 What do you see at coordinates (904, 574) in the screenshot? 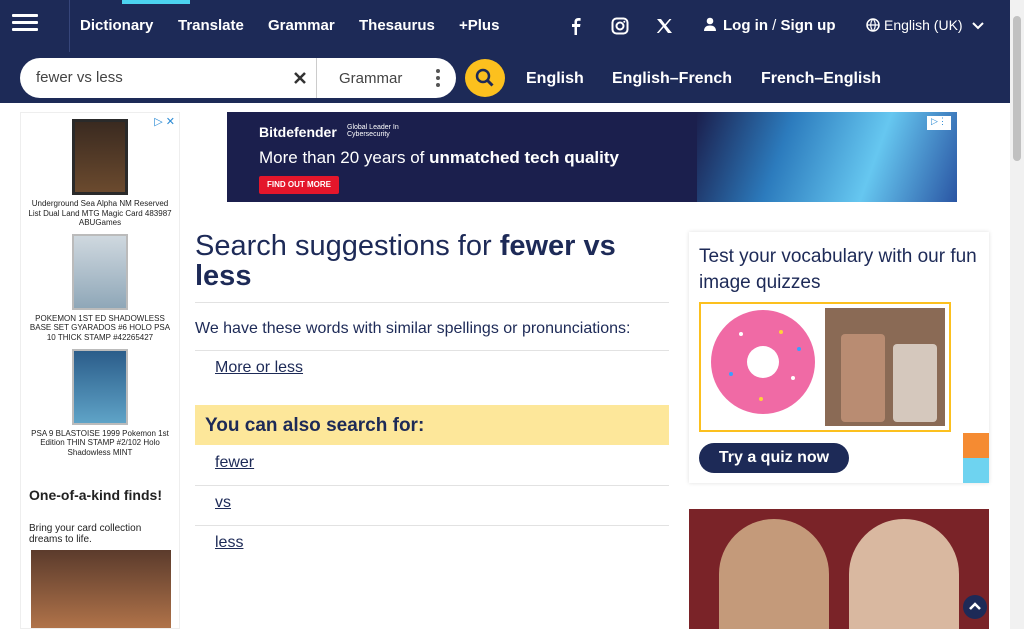
I see `ad-person-woman` at bounding box center [904, 574].